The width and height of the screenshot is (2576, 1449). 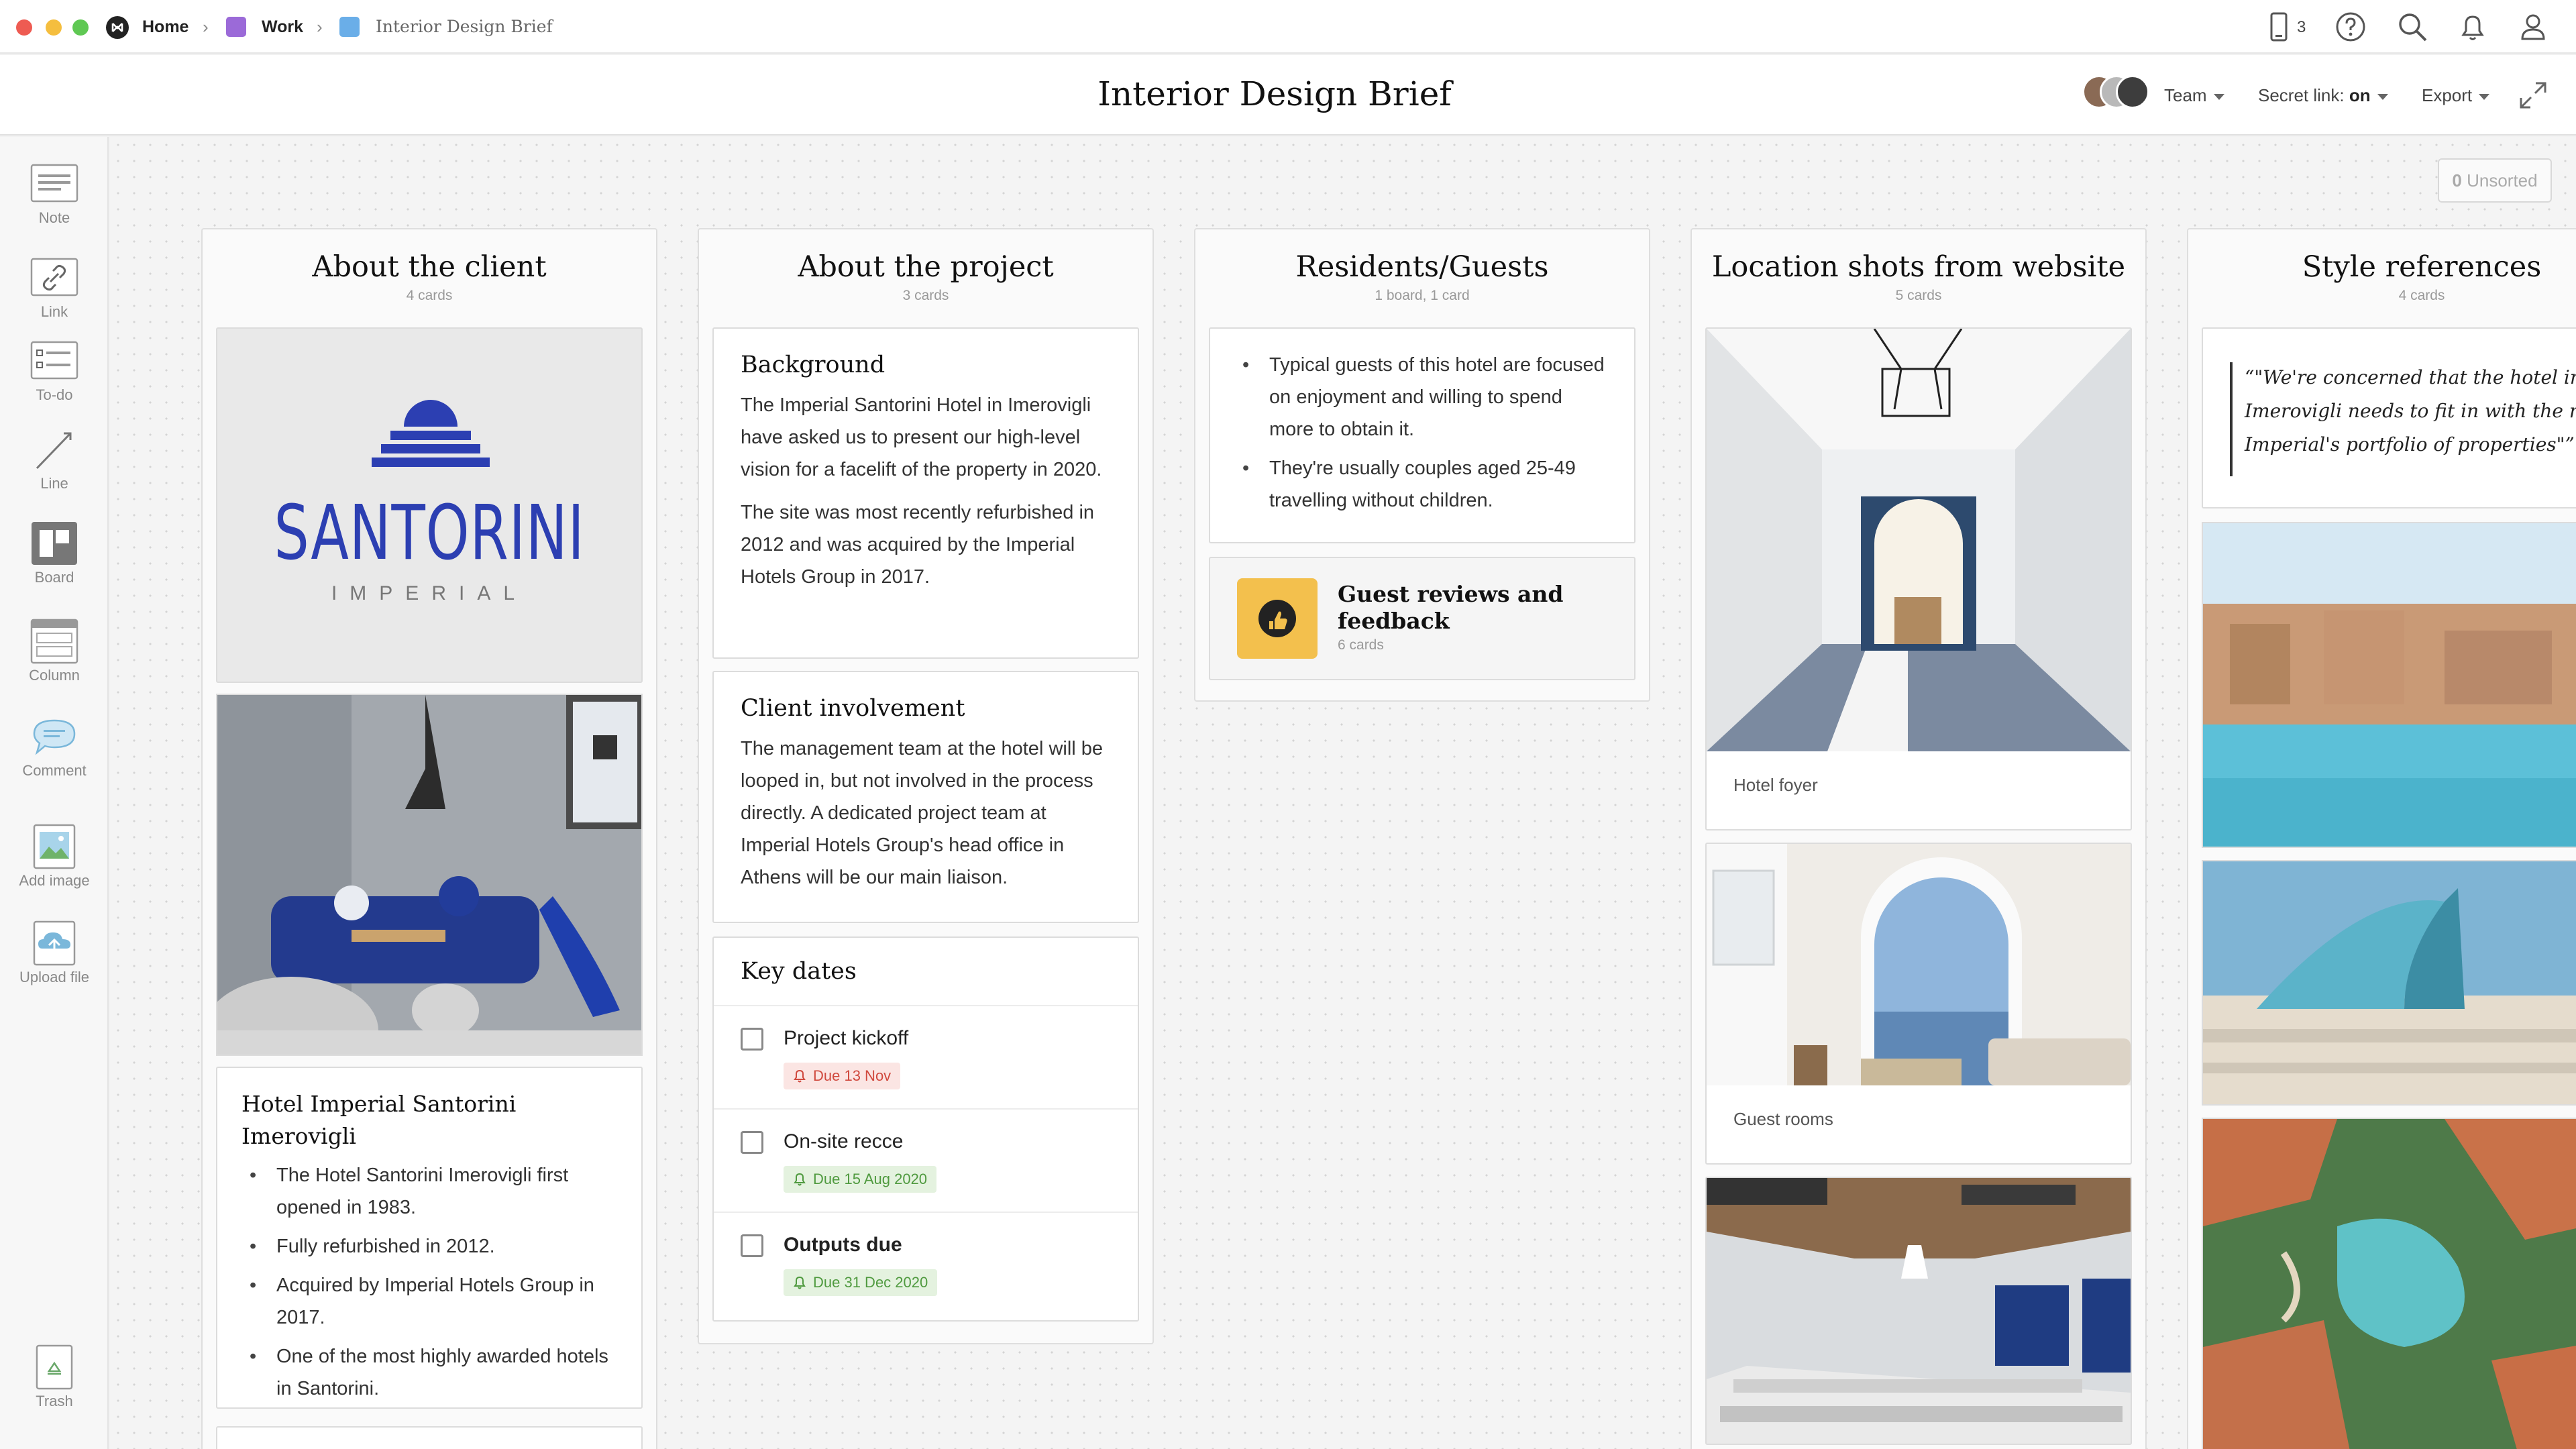 What do you see at coordinates (464, 27) in the screenshot?
I see `breadcrumb-current: Interior Design Brief` at bounding box center [464, 27].